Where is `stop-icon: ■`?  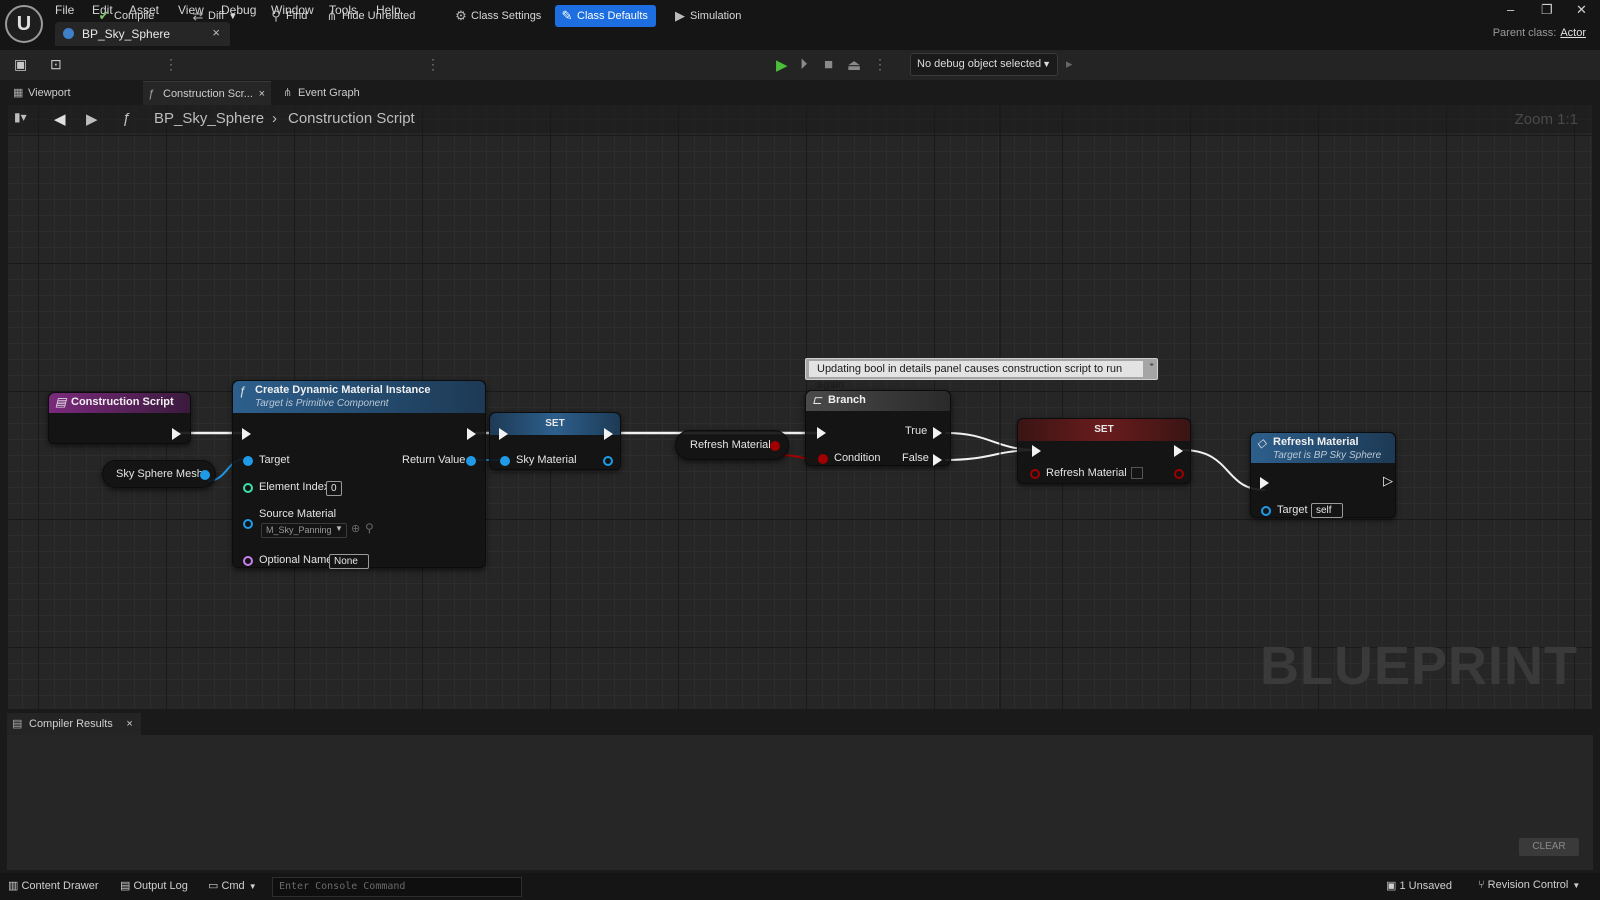
stop-icon: ■ is located at coordinates (828, 64).